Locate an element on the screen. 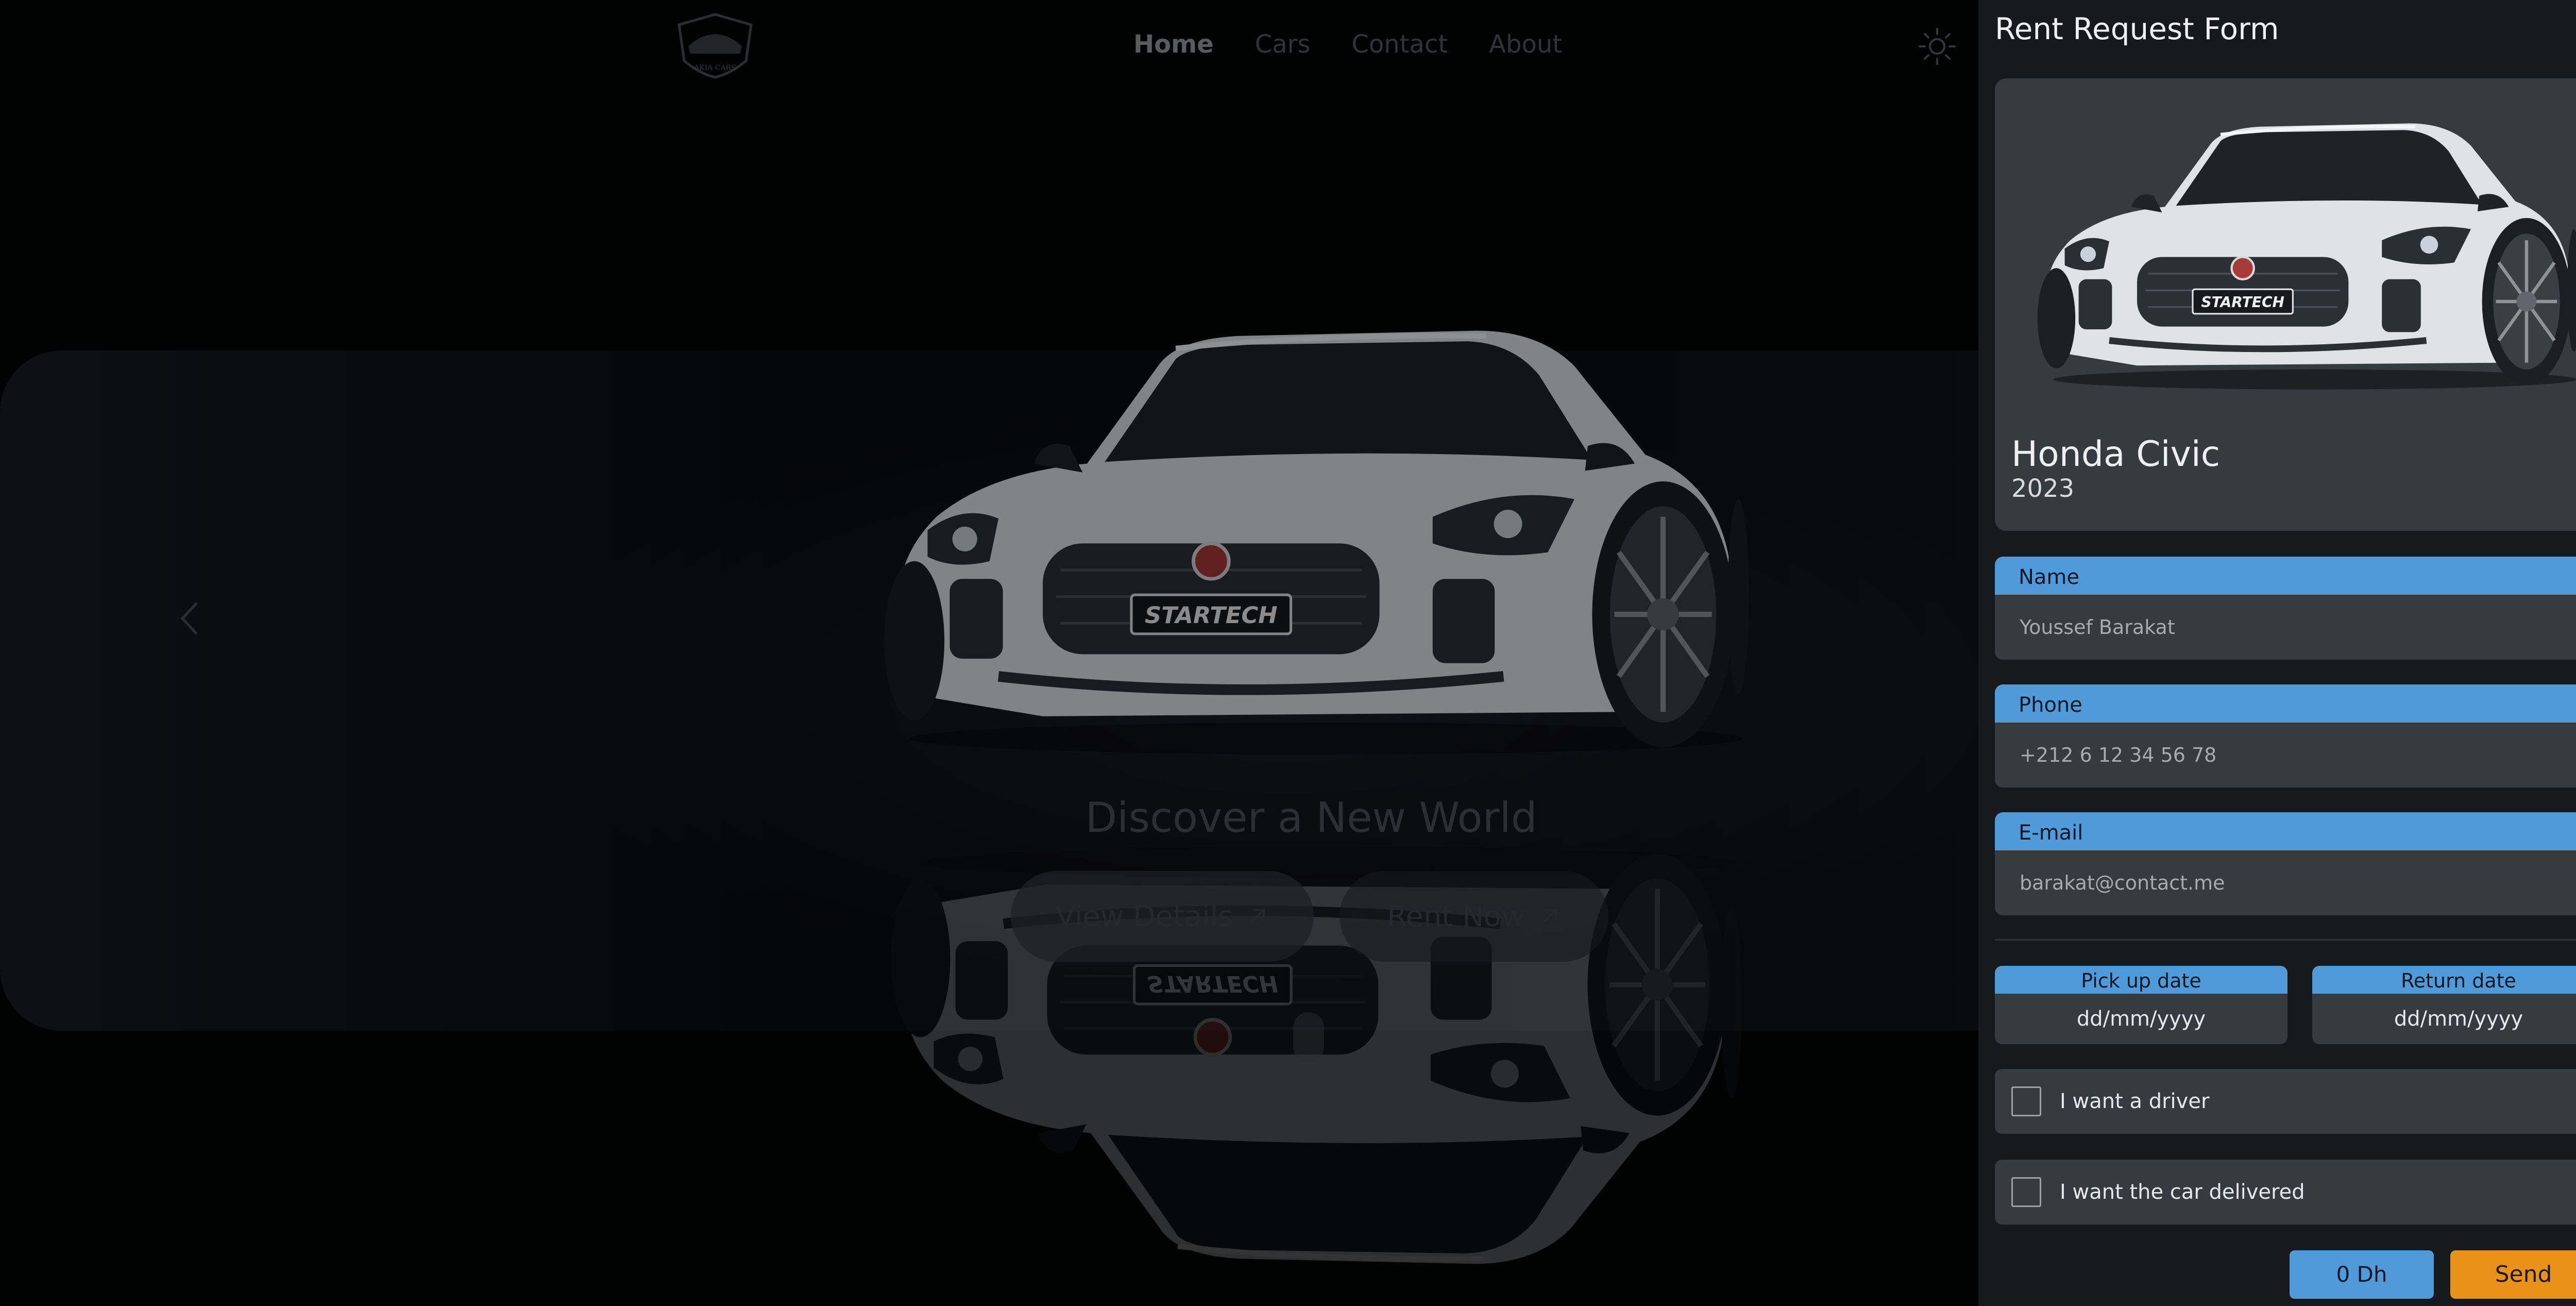 The height and width of the screenshot is (1306, 2576). return-date-input: dd/mm/yyyy is located at coordinates (2444, 1019).